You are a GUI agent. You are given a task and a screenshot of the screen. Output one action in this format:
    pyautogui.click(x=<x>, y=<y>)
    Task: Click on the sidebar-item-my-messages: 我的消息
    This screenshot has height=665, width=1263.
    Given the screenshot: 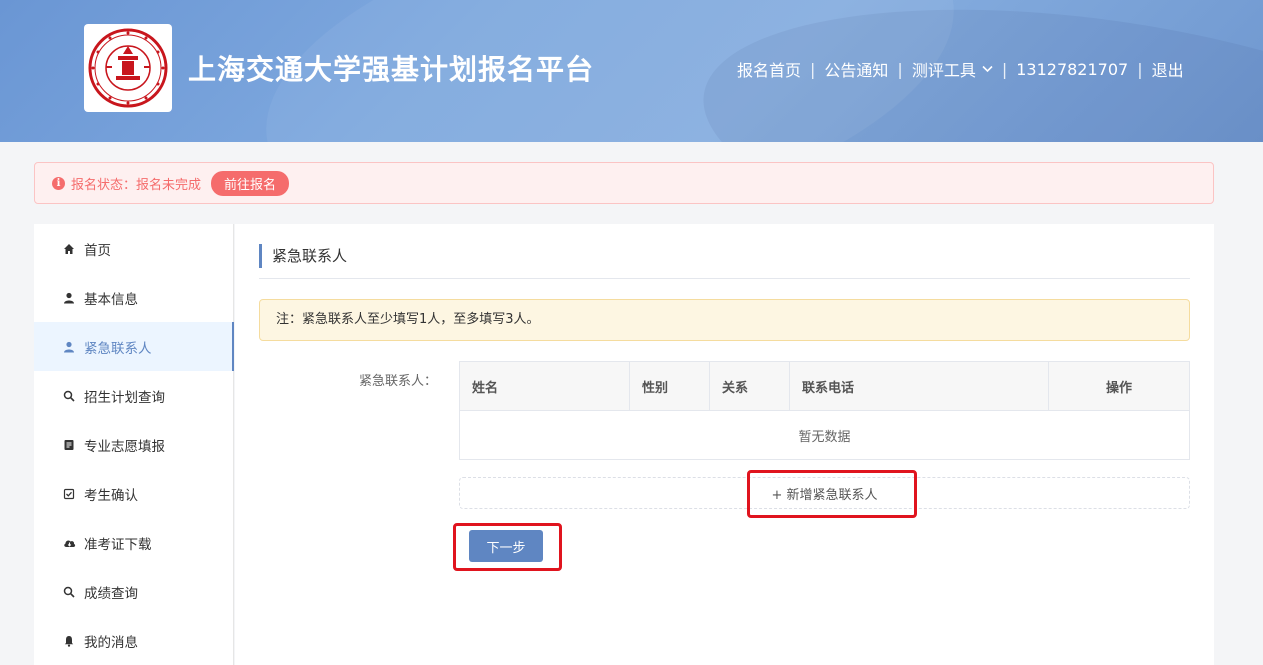 What is the action you would take?
    pyautogui.click(x=133, y=640)
    